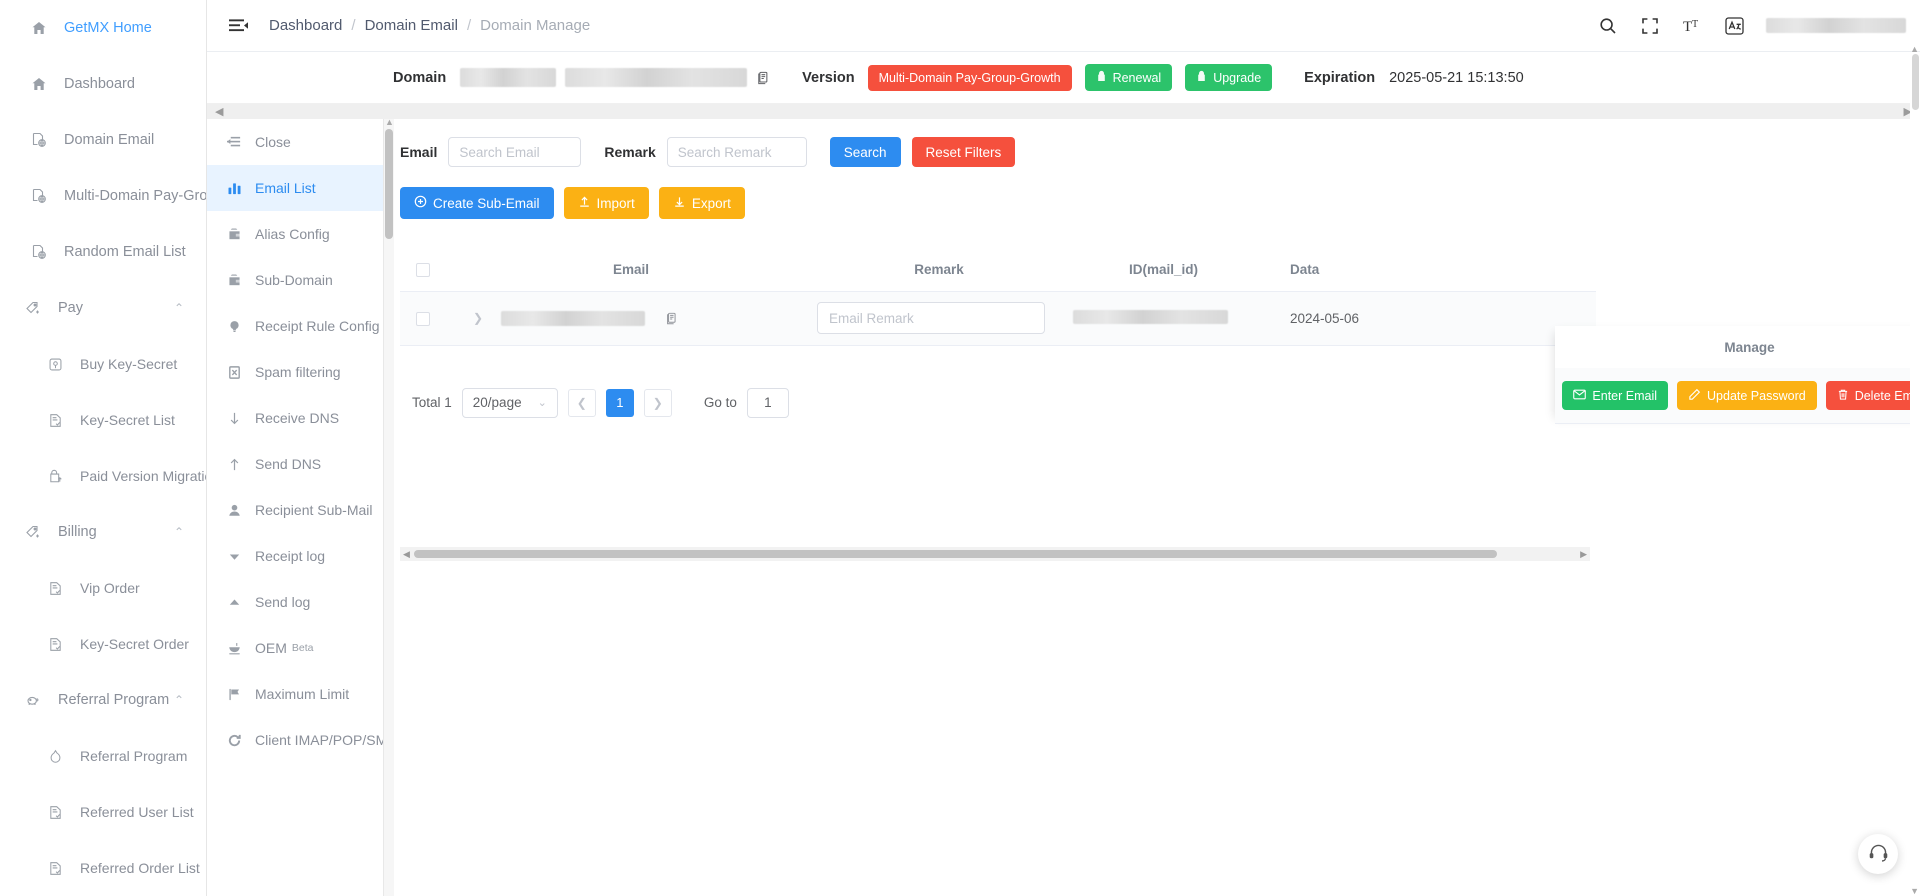  What do you see at coordinates (305, 25) in the screenshot?
I see `breadcrumb-item-dashboard: Dashboard` at bounding box center [305, 25].